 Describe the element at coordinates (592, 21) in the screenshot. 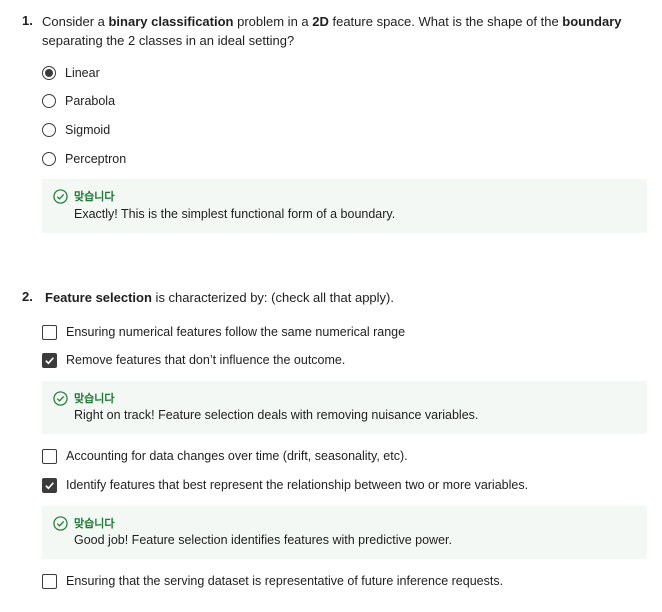

I see `question-text-bold: boundary` at that location.